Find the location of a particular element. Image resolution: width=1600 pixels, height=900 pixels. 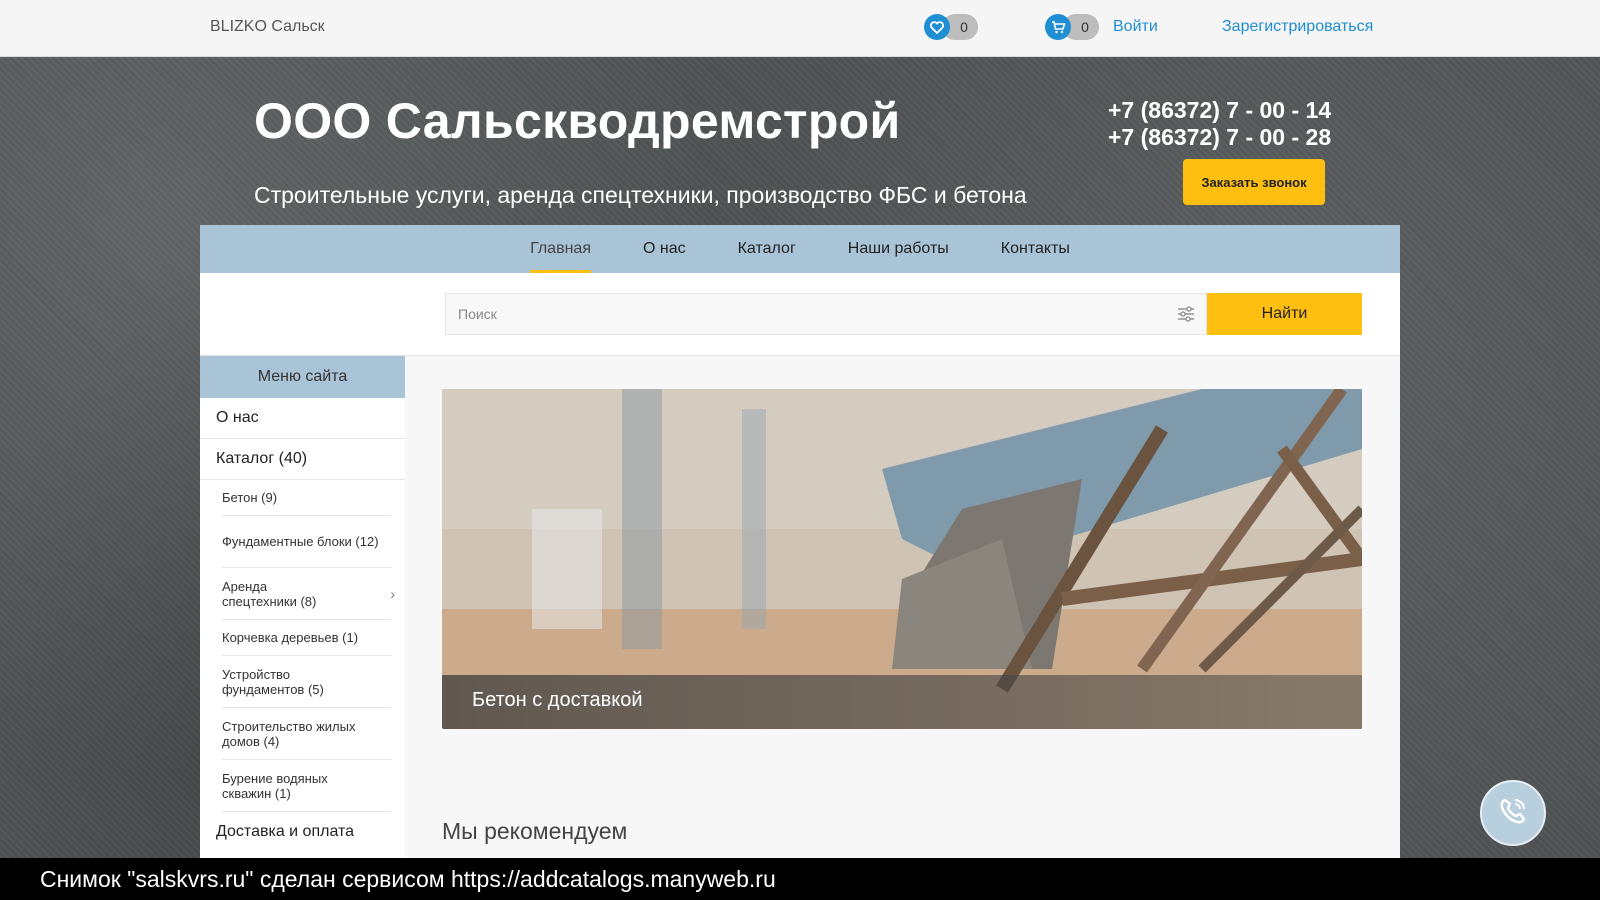

search-bar: Найти is located at coordinates (800, 314).